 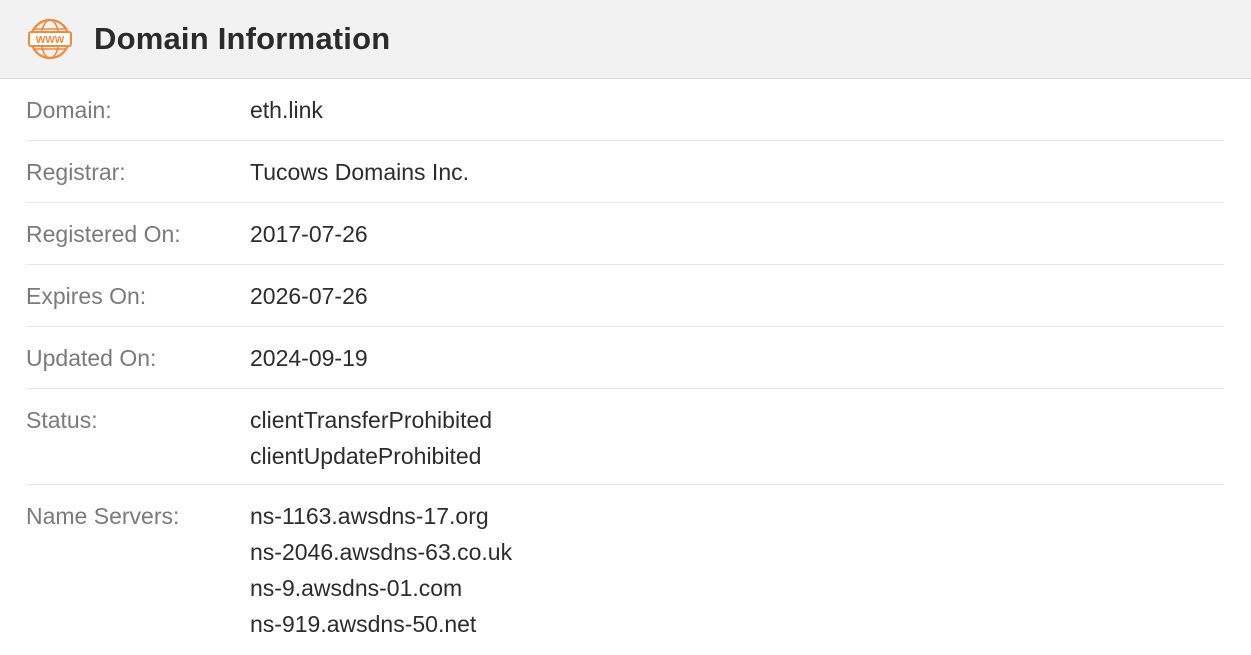 I want to click on svg-text: WWW, so click(x=50, y=40).